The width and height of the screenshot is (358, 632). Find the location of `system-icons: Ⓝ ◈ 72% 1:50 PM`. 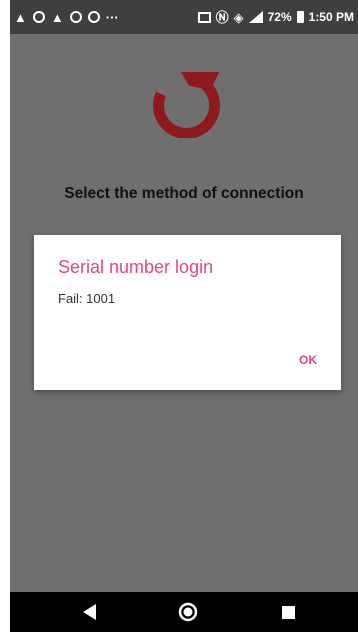

system-icons: Ⓝ ◈ 72% 1:50 PM is located at coordinates (275, 17).